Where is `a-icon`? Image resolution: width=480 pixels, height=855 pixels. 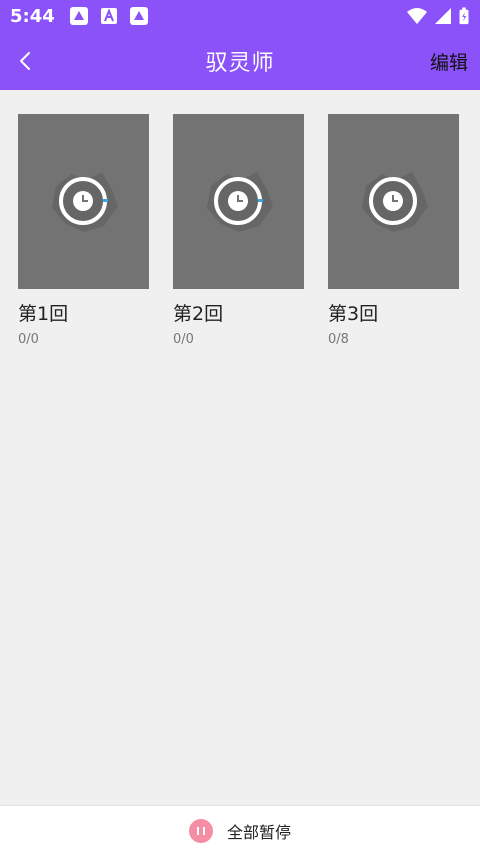 a-icon is located at coordinates (109, 16).